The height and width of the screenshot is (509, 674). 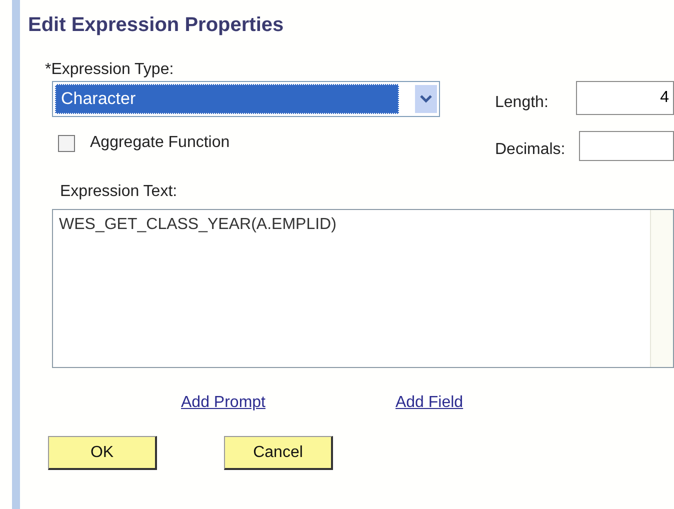 I want to click on field-label: Expression Text:, so click(x=119, y=192).